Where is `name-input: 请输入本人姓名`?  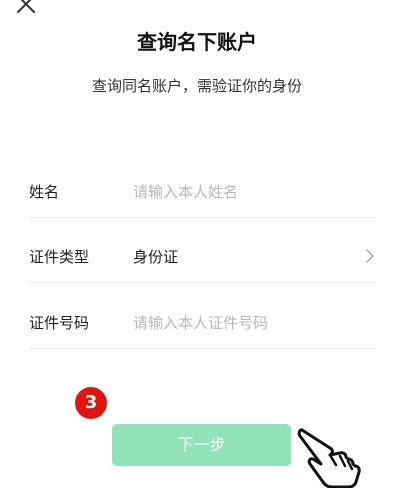
name-input: 请输入本人姓名 is located at coordinates (185, 191).